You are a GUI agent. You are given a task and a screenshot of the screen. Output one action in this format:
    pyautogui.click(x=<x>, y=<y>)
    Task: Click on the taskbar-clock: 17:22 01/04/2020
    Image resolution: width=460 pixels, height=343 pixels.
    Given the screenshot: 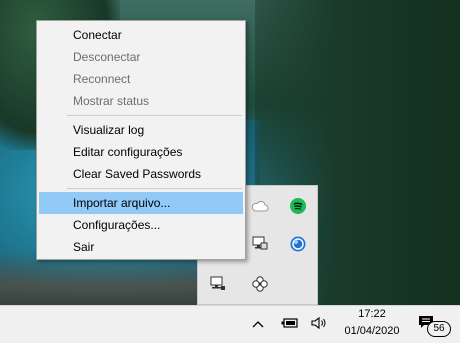 What is the action you would take?
    pyautogui.click(x=372, y=324)
    